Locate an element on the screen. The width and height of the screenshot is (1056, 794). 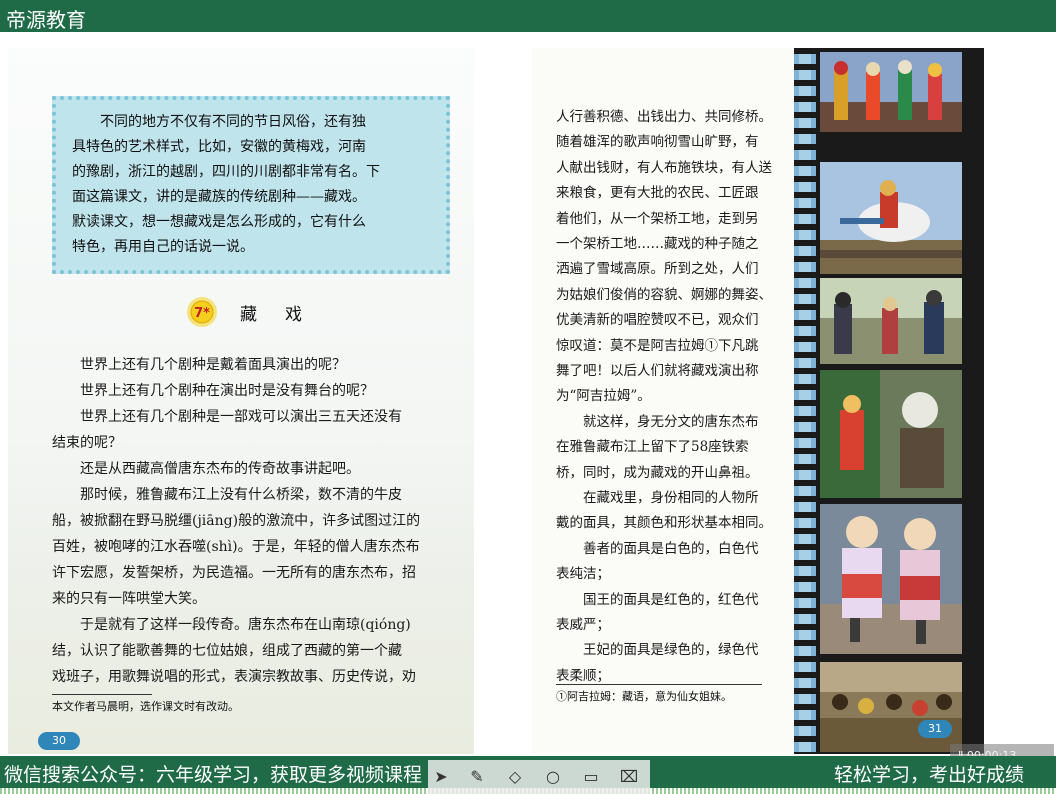
pointer-icon: ➤ is located at coordinates (441, 777).